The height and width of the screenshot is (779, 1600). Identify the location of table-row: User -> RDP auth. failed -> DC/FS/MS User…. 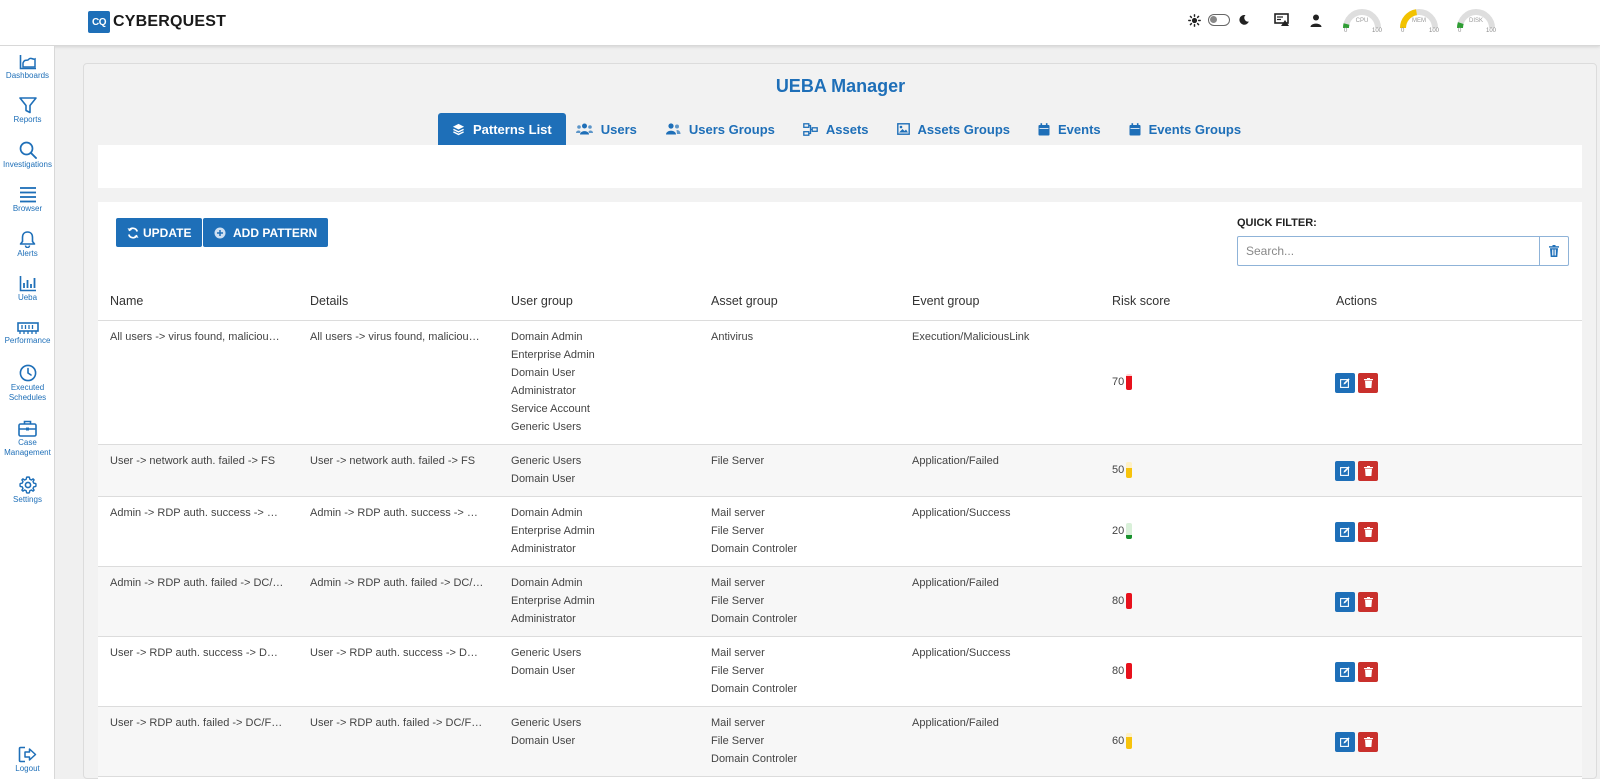
(840, 742).